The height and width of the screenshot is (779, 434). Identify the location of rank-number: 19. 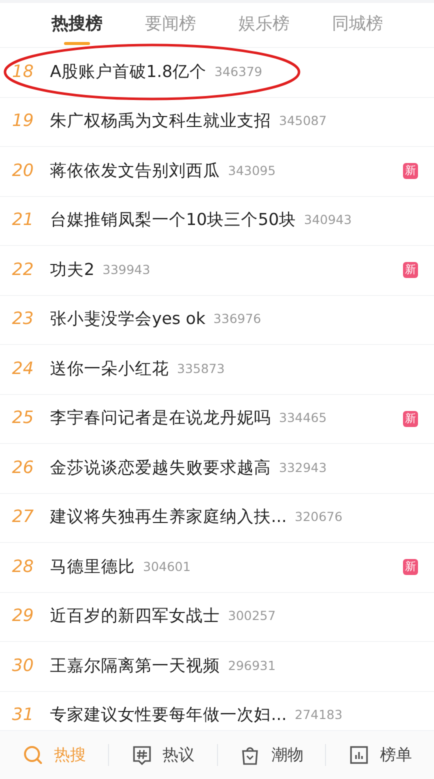
(23, 121).